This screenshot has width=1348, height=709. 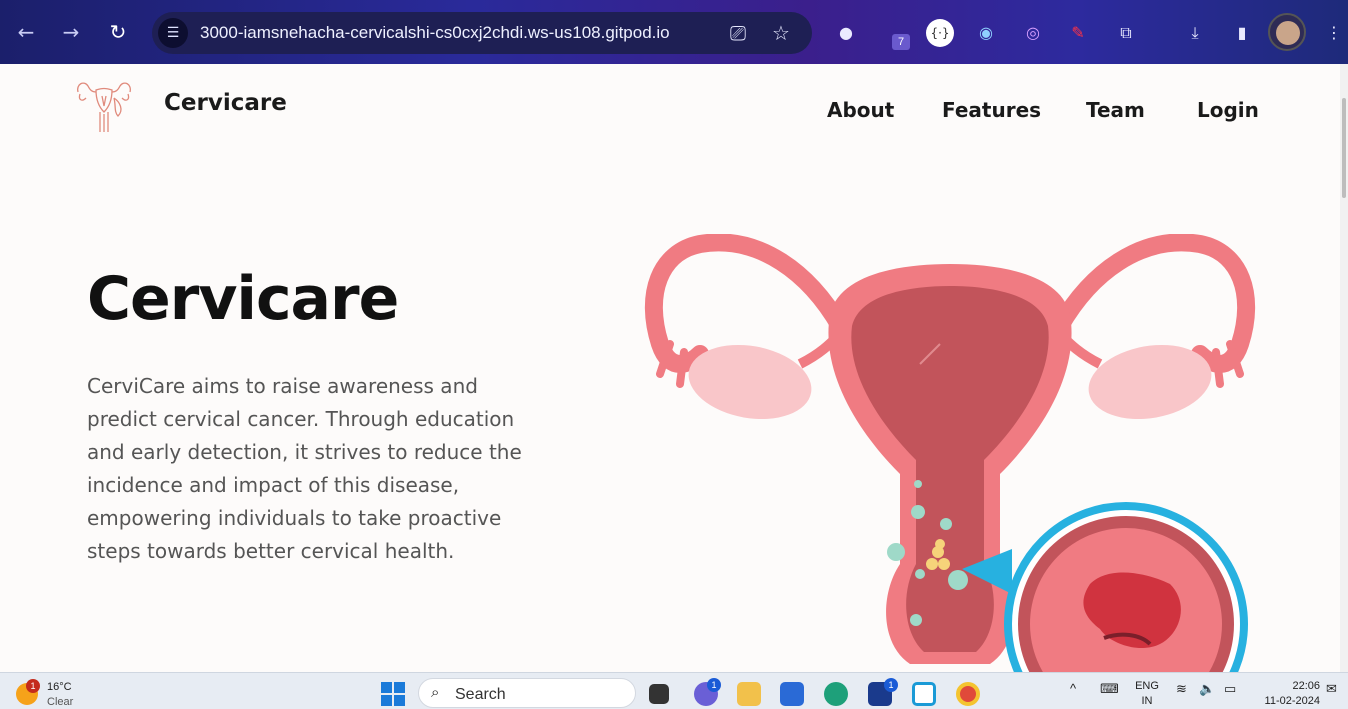 I want to click on bookmark-star-icon: ☆, so click(x=781, y=33).